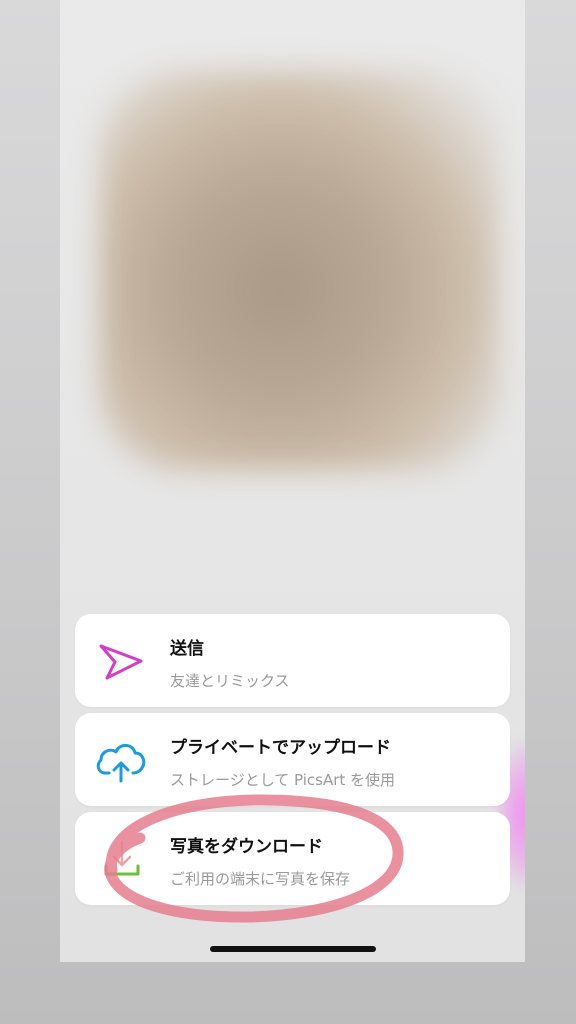  I want to click on cloud-upload-icon, so click(121, 760).